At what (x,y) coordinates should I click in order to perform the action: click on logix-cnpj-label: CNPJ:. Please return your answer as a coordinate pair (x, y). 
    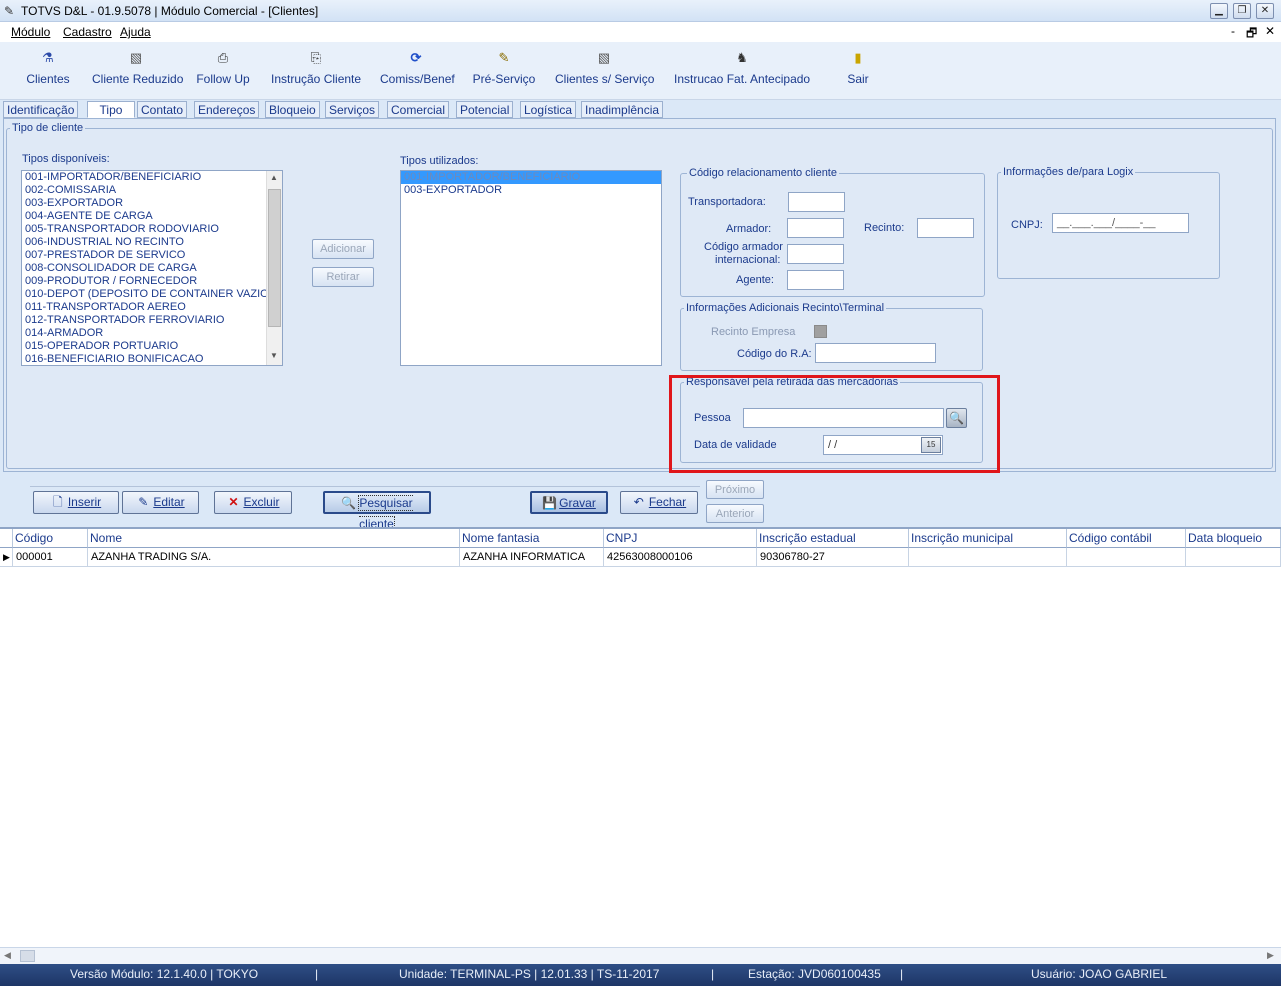
    Looking at the image, I should click on (1027, 225).